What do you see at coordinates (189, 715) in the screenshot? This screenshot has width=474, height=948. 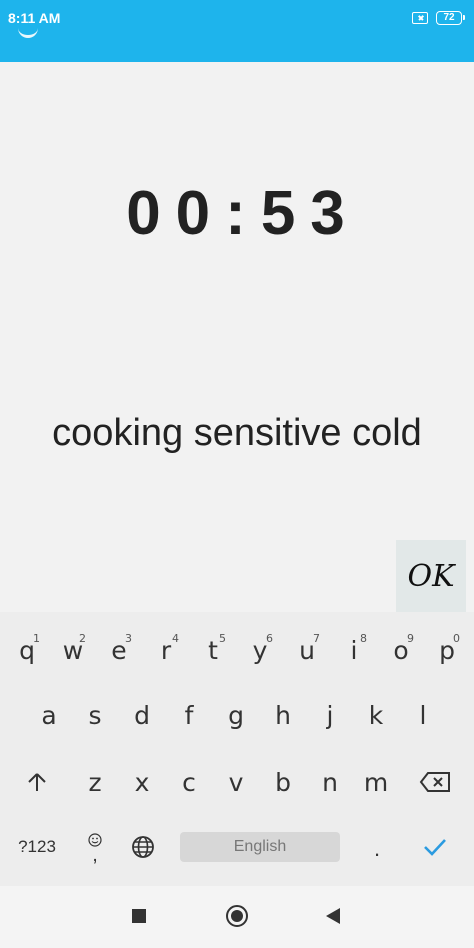 I see `key-f: f` at bounding box center [189, 715].